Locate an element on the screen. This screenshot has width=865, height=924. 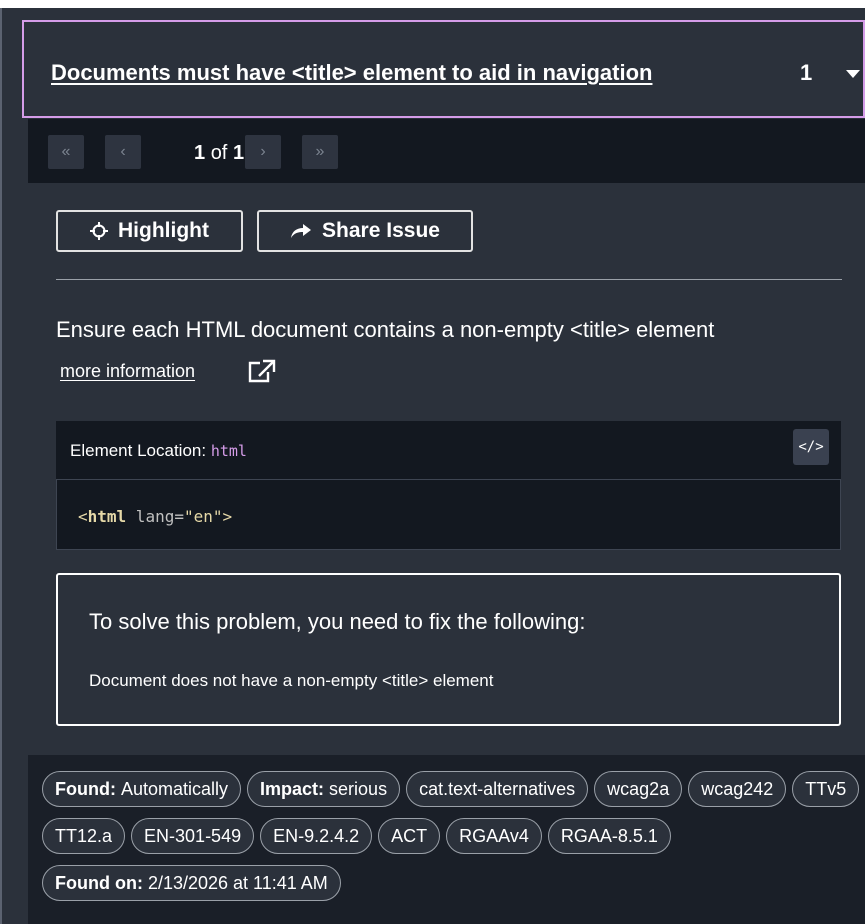
highlight-button: Highlight is located at coordinates (149, 231).